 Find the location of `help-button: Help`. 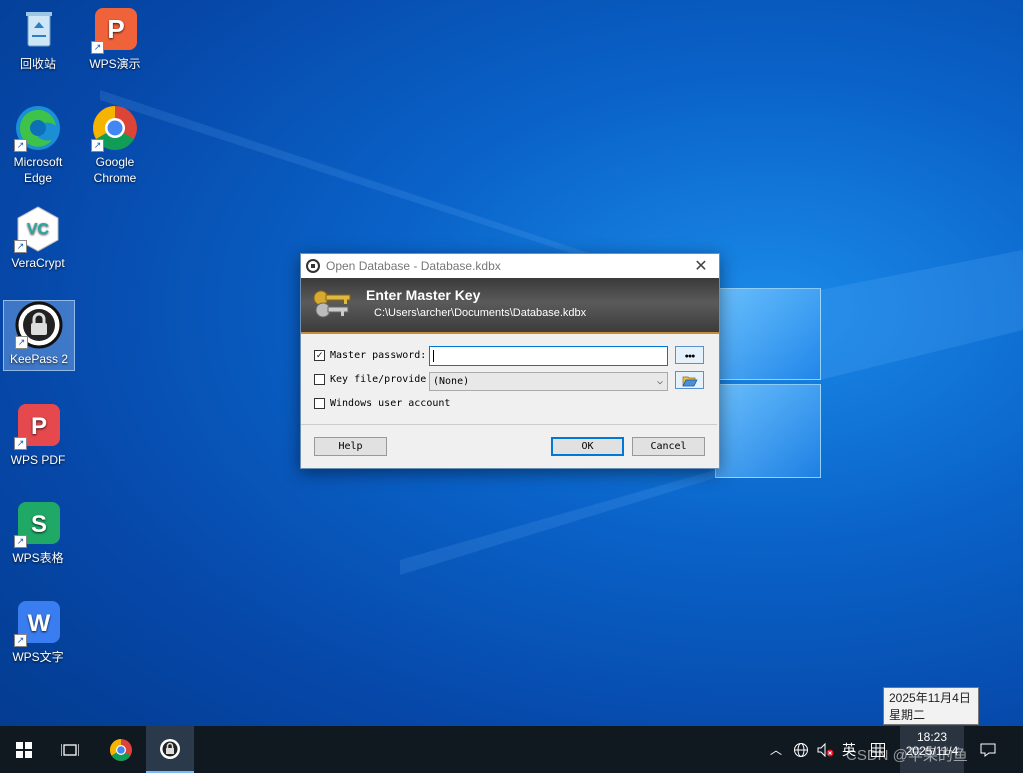

help-button: Help is located at coordinates (350, 446).